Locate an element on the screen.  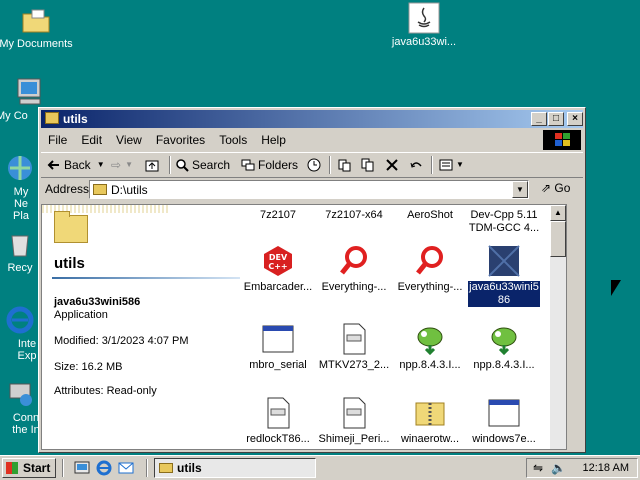
divider is located at coordinates (146, 278).